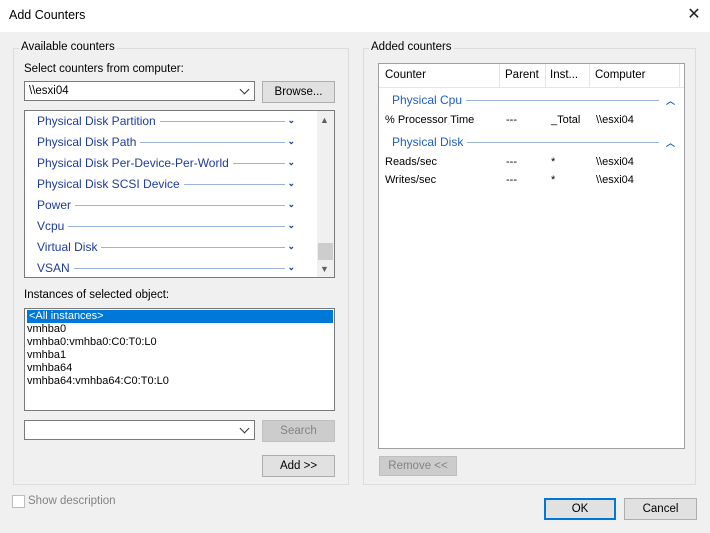 This screenshot has height=533, width=710. Describe the element at coordinates (522, 75) in the screenshot. I see `column-header-parent: Parent` at that location.